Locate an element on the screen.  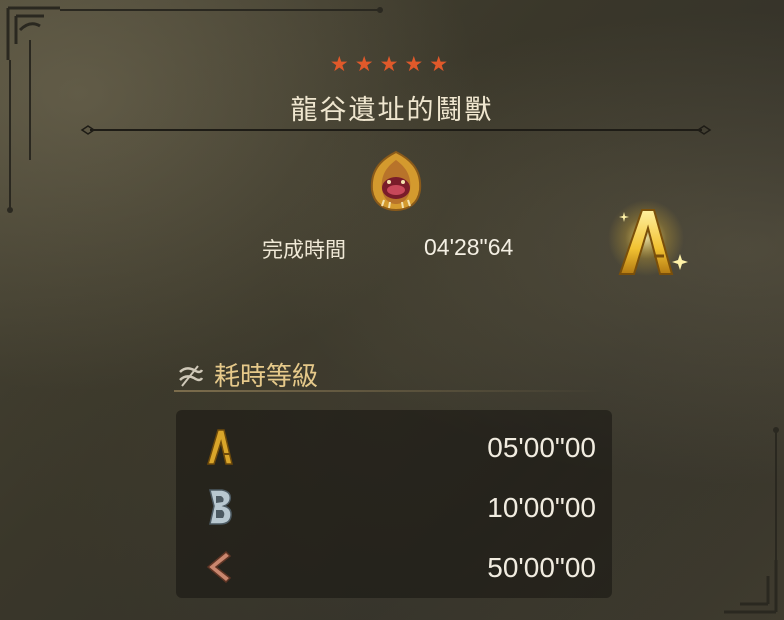
monster-icon is located at coordinates (396, 181).